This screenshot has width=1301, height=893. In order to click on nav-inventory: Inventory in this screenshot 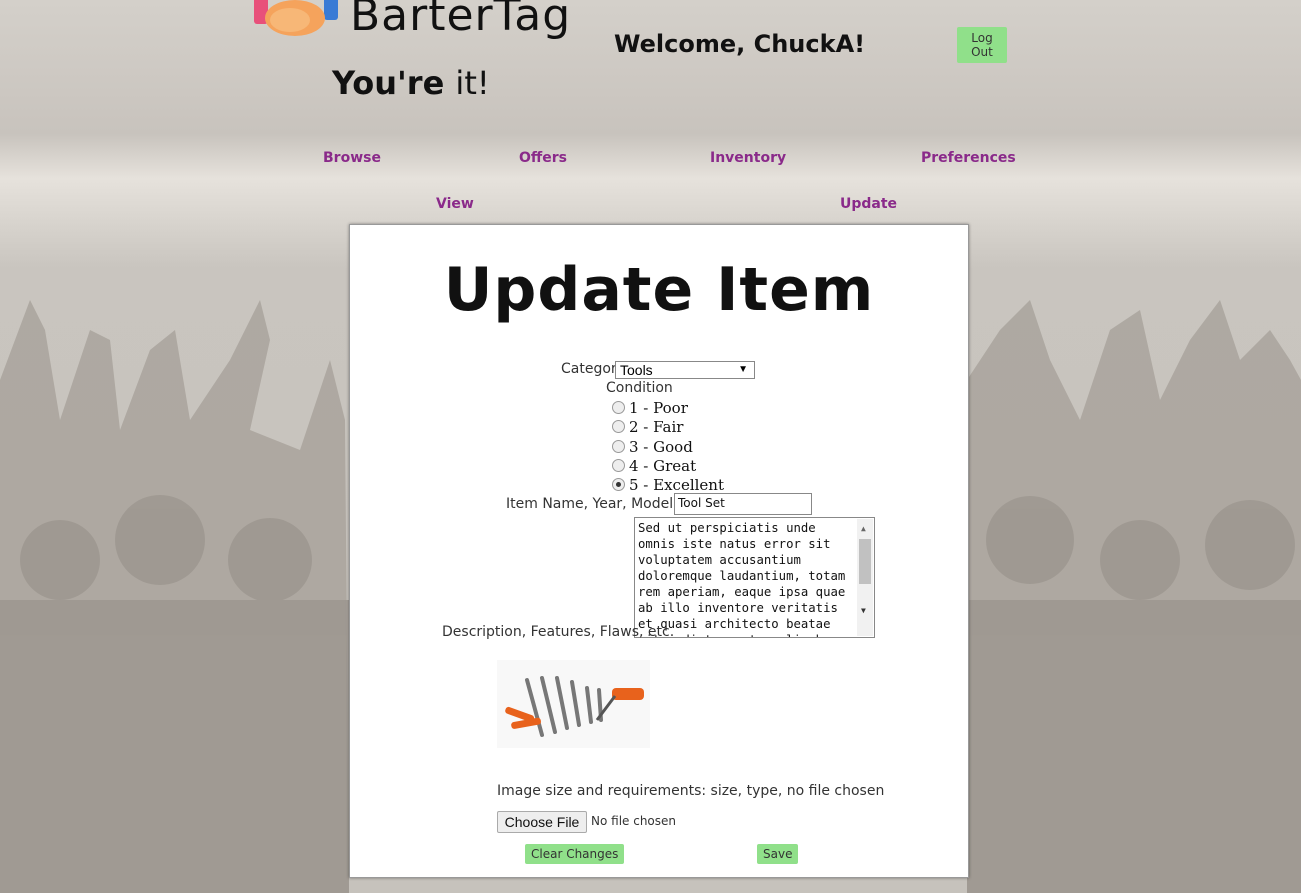, I will do `click(748, 158)`.